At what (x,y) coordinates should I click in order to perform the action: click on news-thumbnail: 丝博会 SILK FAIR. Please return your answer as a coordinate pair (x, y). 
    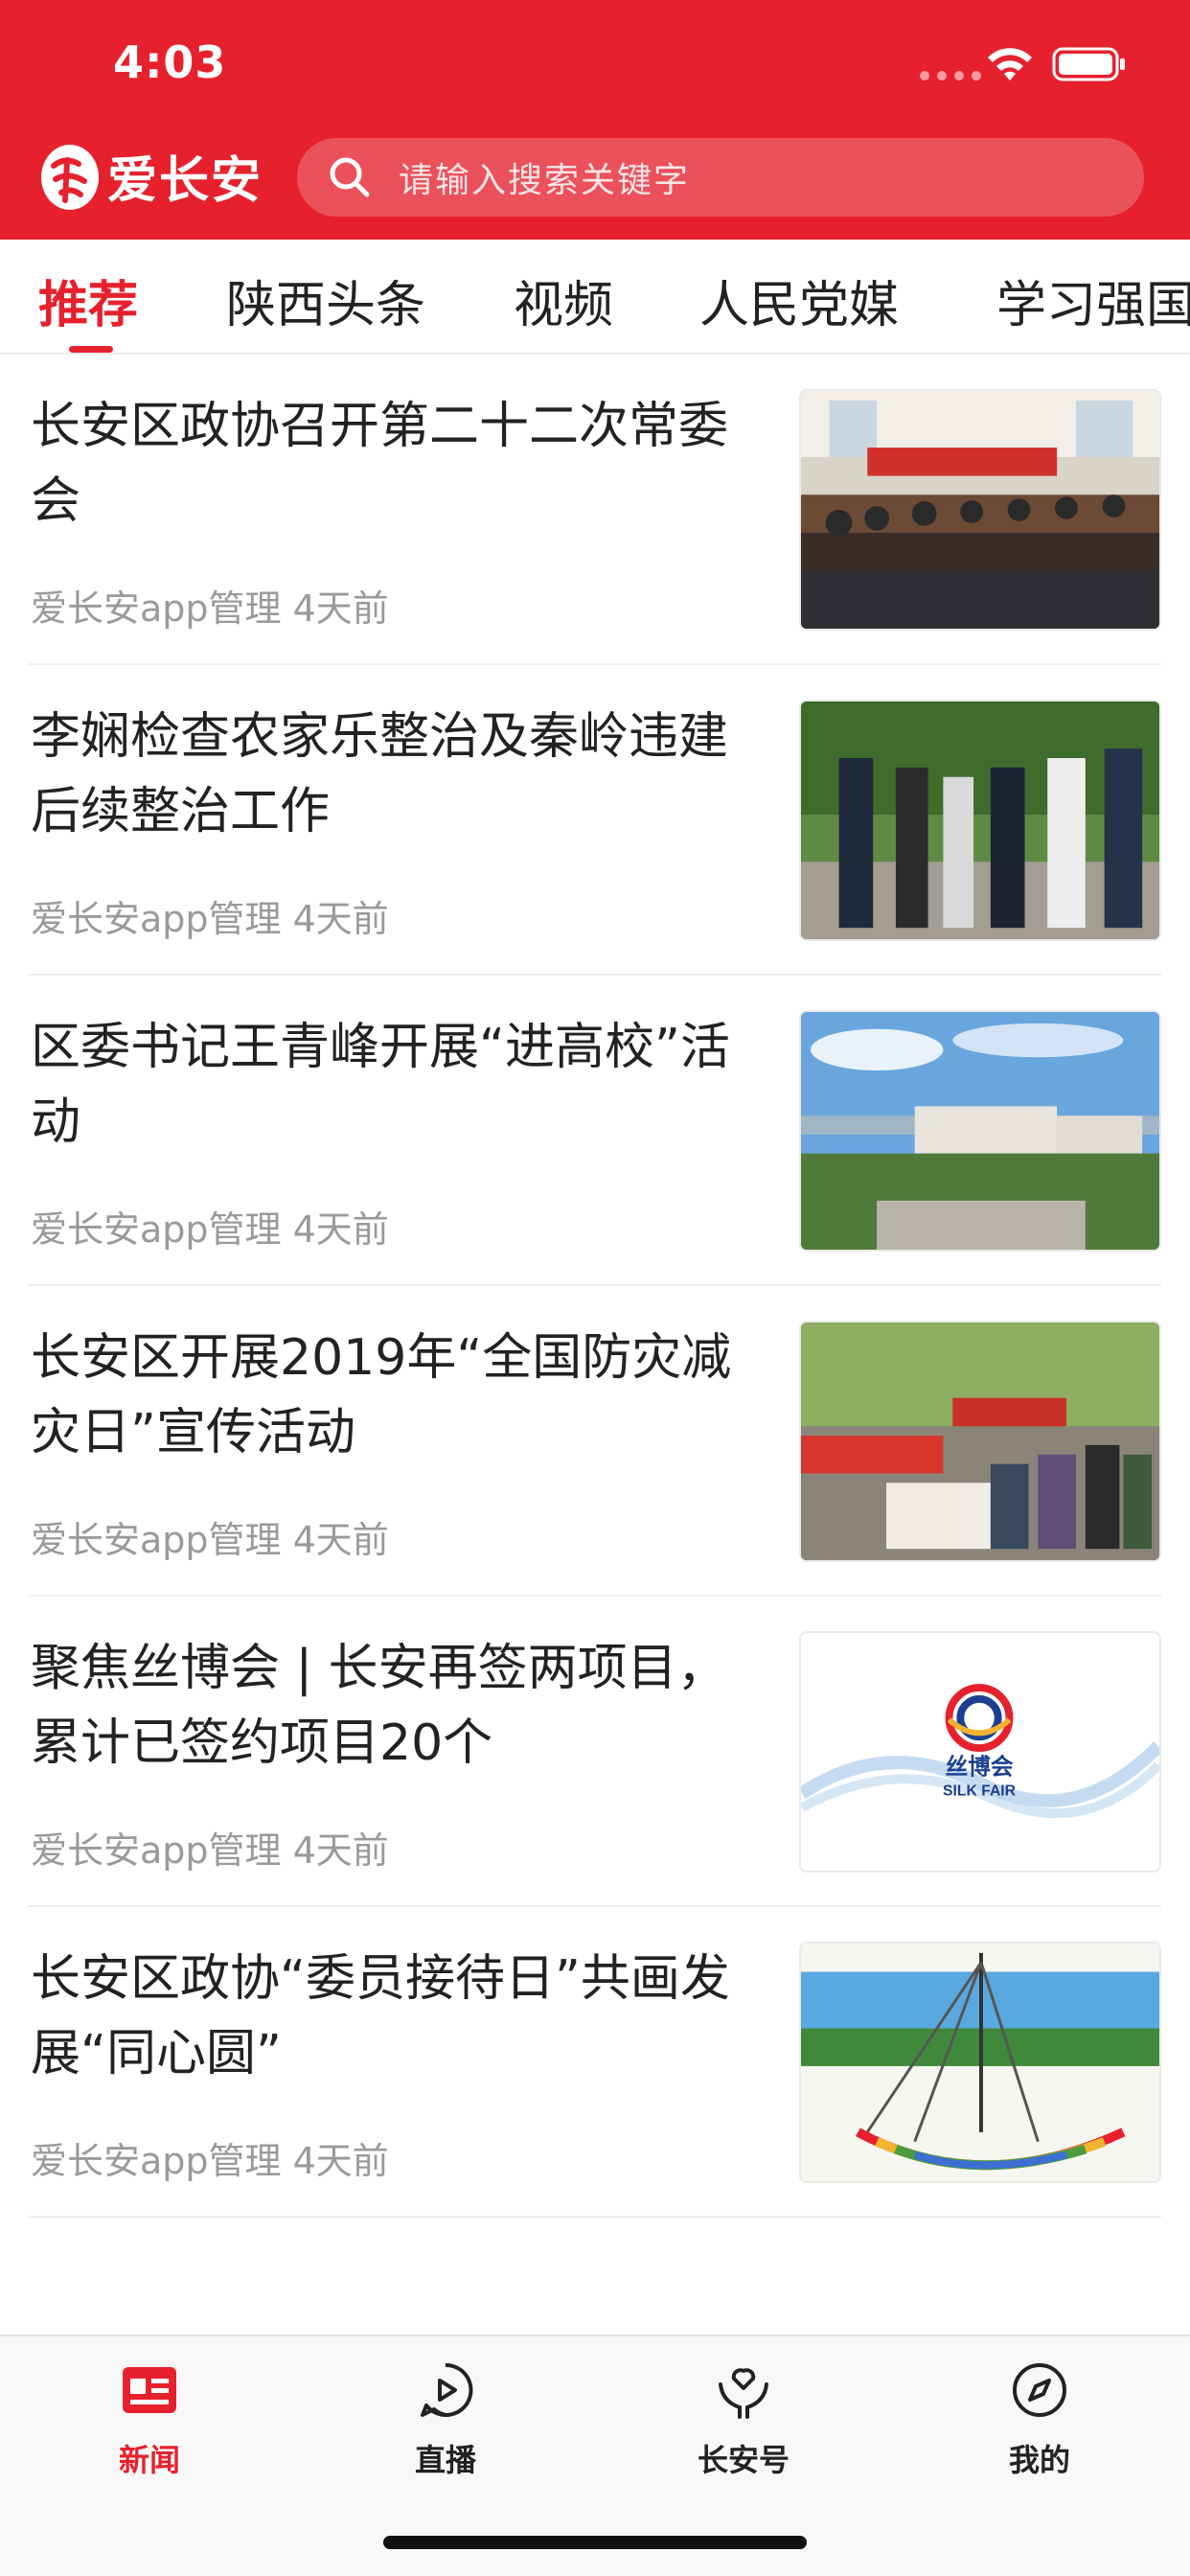
    Looking at the image, I should click on (980, 1752).